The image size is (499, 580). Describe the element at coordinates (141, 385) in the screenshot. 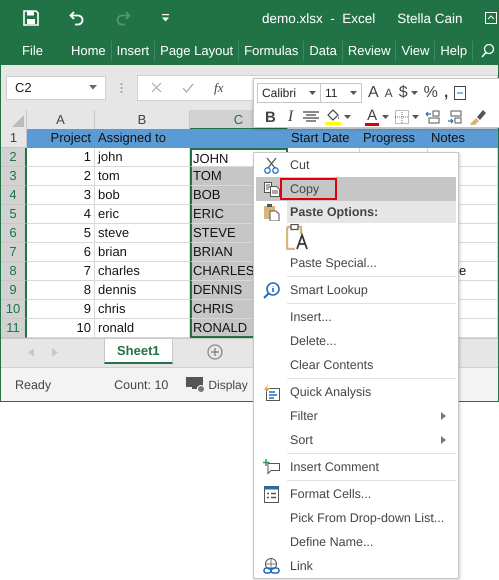

I see `count-text: Count: 10` at that location.